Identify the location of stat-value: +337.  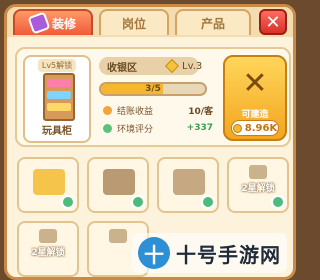
(199, 128).